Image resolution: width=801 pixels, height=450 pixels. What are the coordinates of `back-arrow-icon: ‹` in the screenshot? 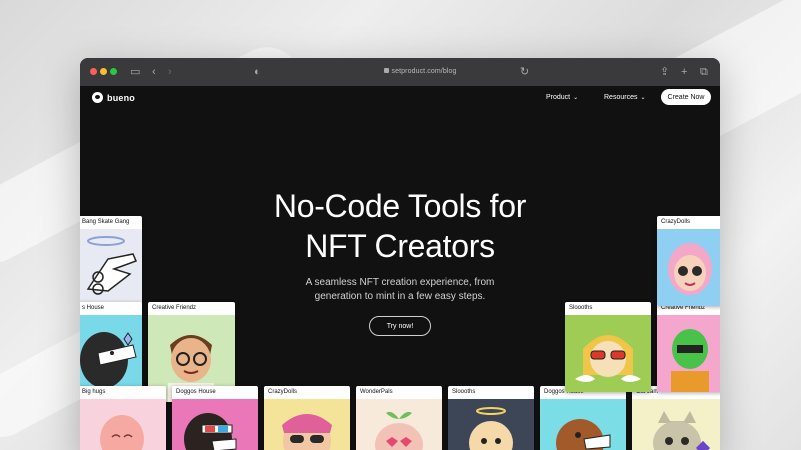 It's located at (154, 72).